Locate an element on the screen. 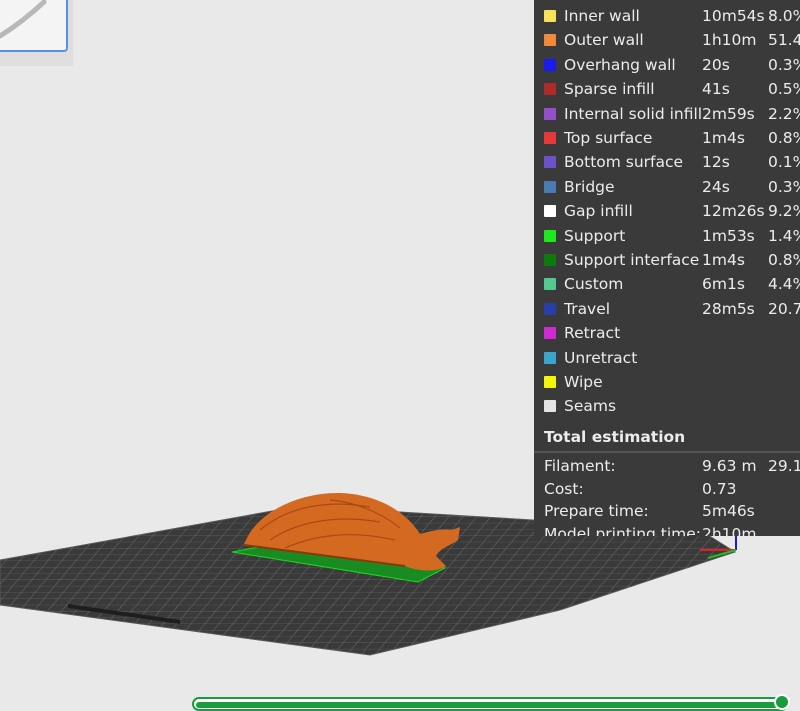 The width and height of the screenshot is (800, 711). legend-time: 12m26s is located at coordinates (733, 211).